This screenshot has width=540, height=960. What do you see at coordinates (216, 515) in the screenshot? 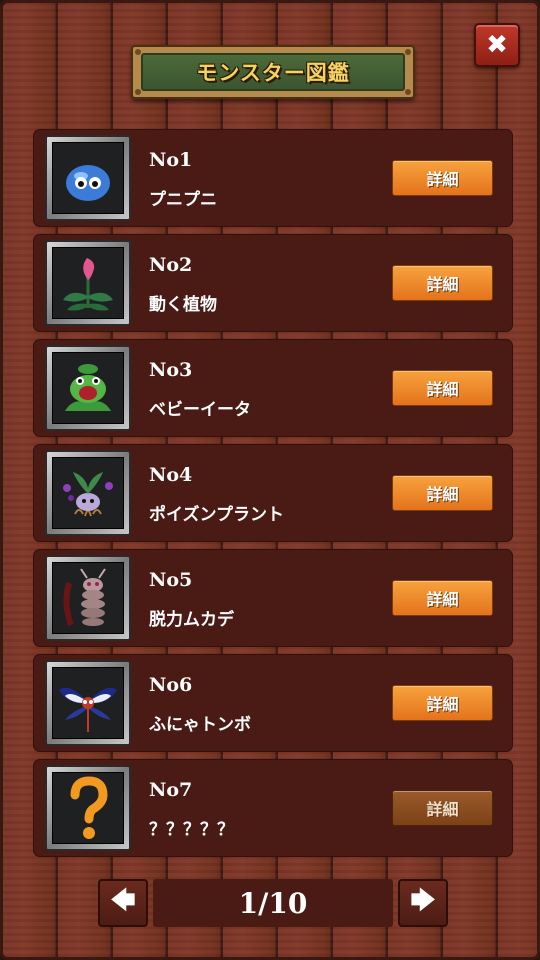
I see `monster-name: ポイズンプラント` at bounding box center [216, 515].